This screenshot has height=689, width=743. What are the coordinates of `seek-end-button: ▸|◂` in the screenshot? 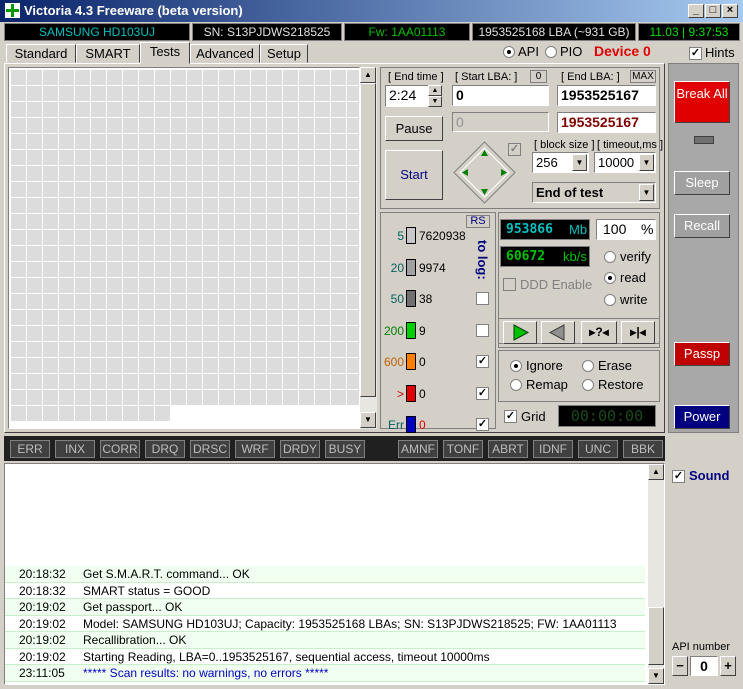 It's located at (638, 332).